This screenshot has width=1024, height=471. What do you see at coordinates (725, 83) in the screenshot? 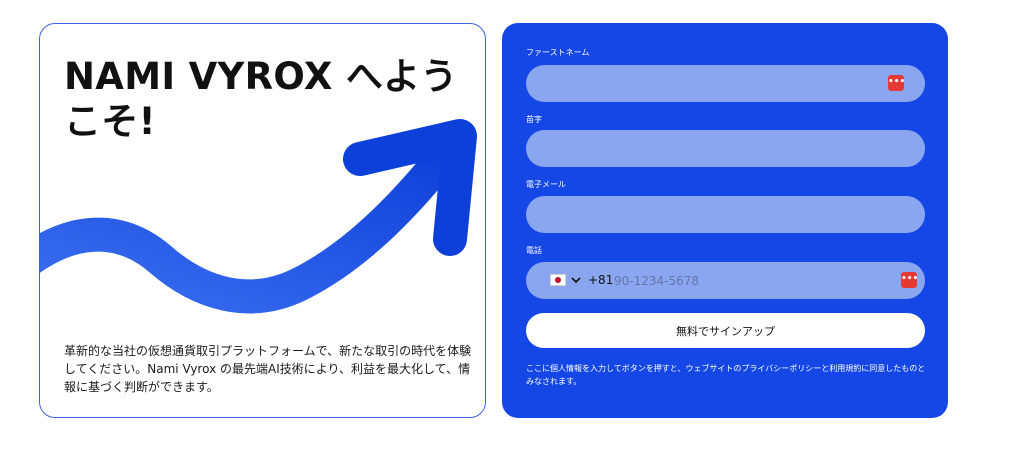
I see `first-name-input` at bounding box center [725, 83].